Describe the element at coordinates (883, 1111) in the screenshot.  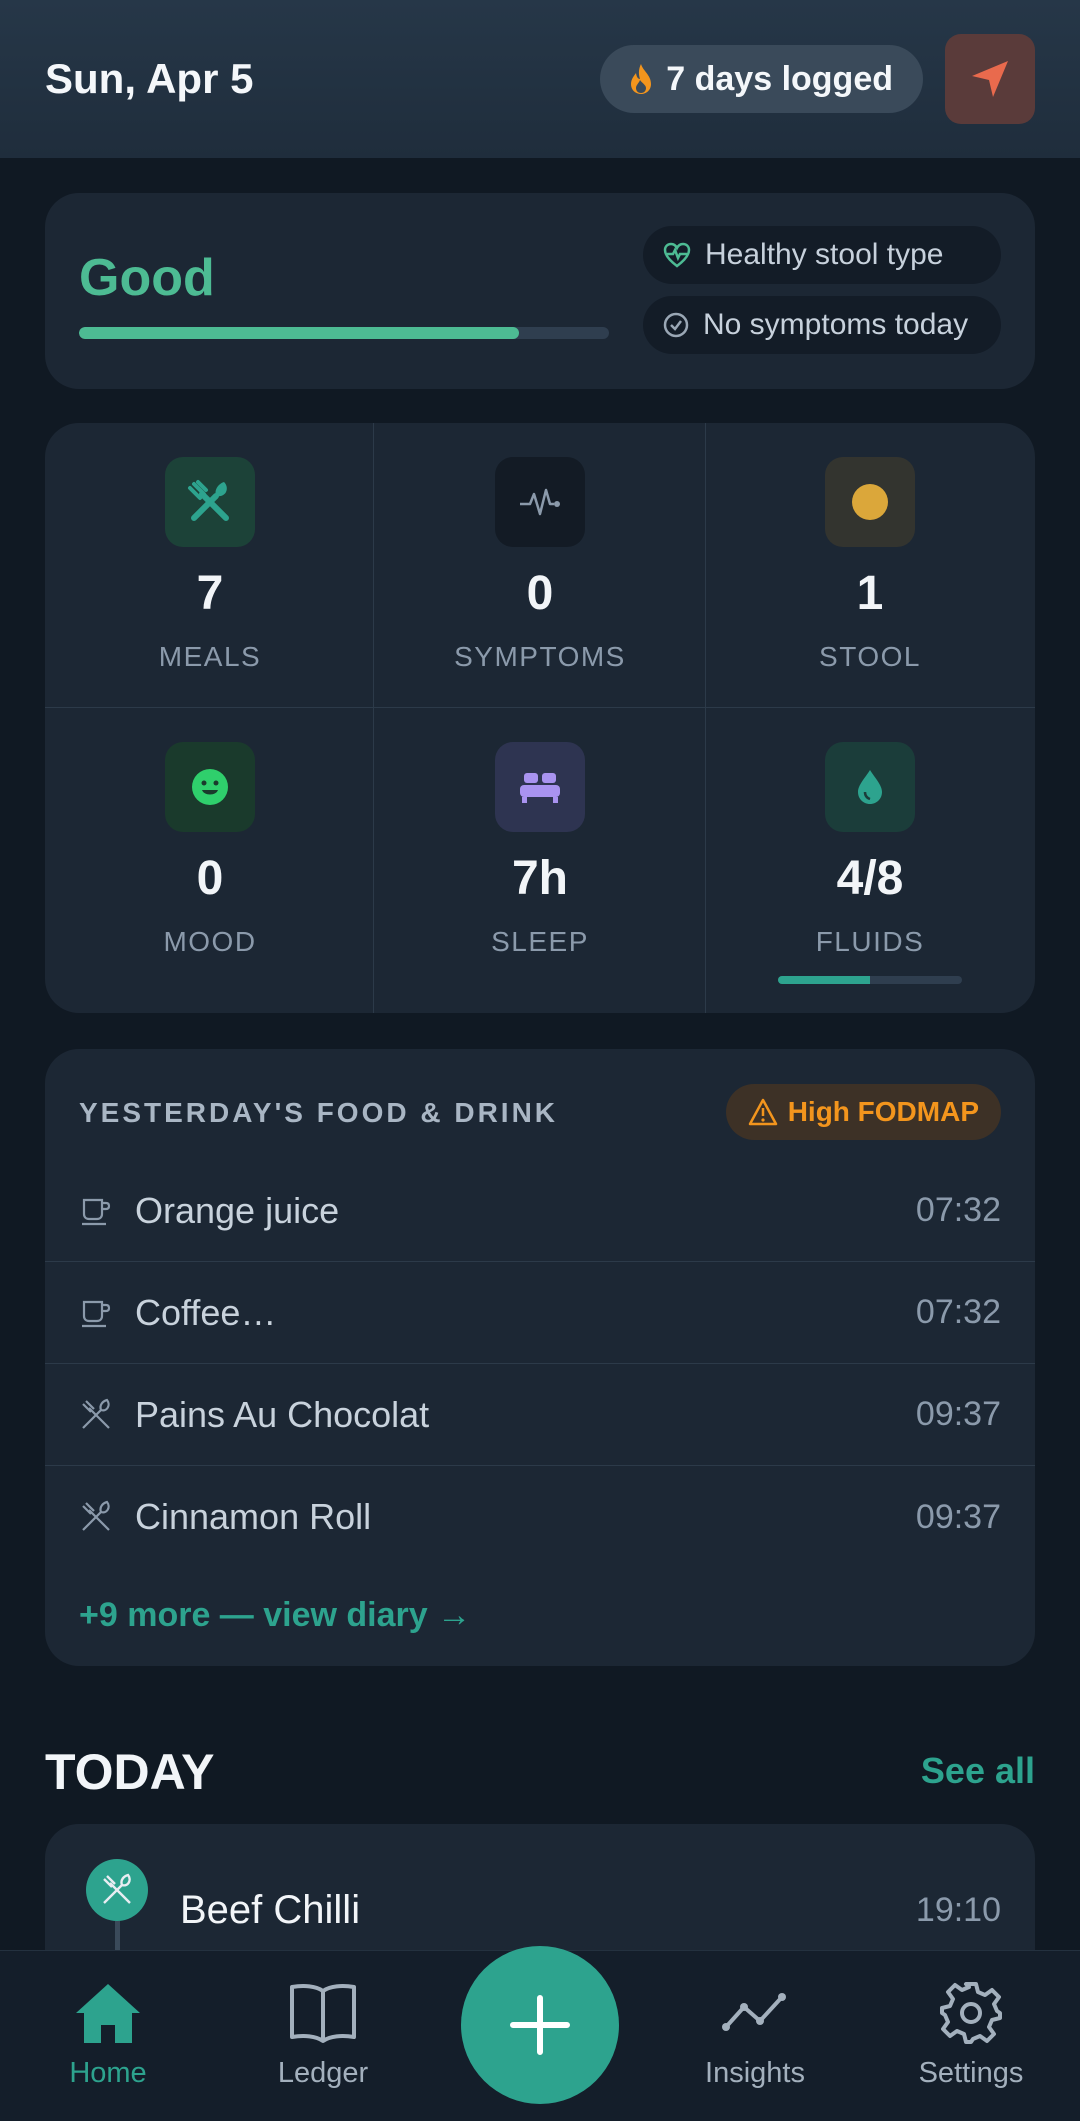
I see `fodmap-label: High FODMAP` at that location.